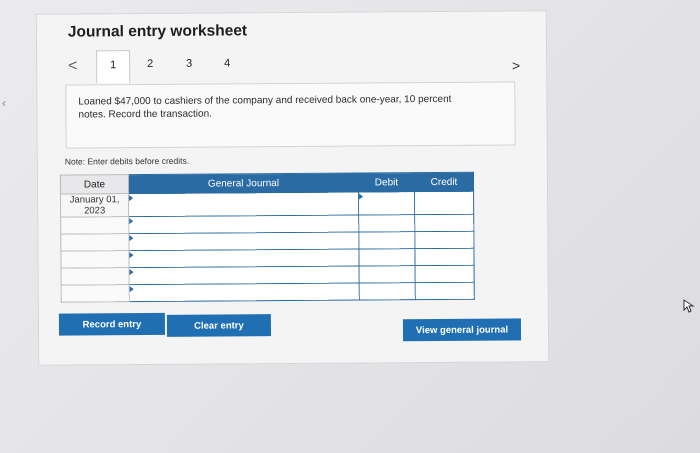 The height and width of the screenshot is (453, 700). Describe the element at coordinates (444, 182) in the screenshot. I see `credit-column-header: Credit` at that location.